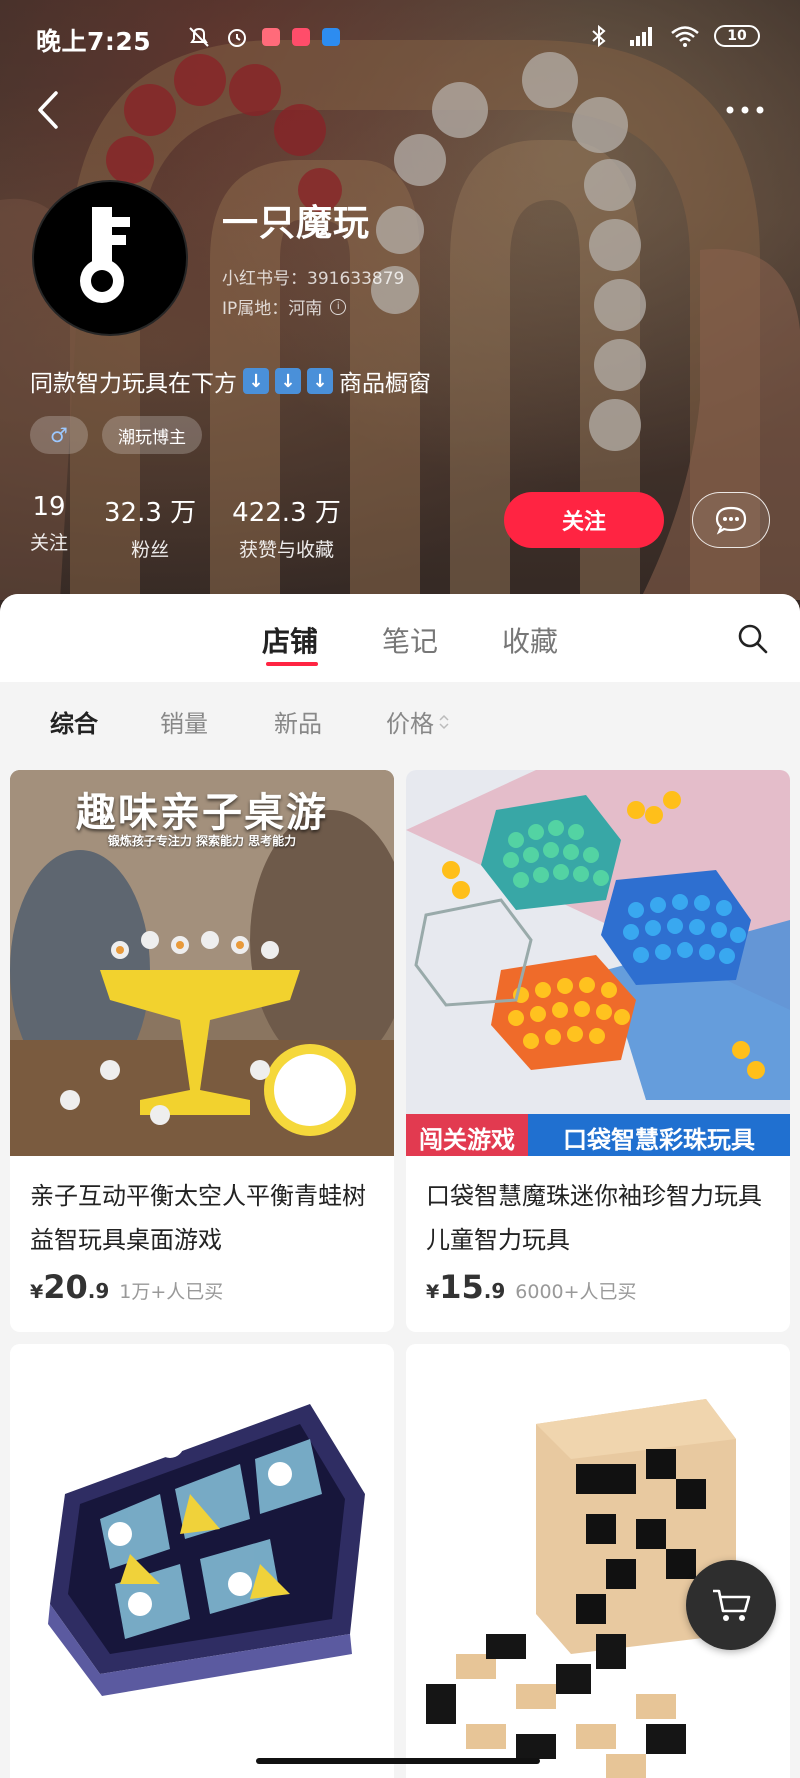  What do you see at coordinates (49, 507) in the screenshot?
I see `stat-value: 19` at bounding box center [49, 507].